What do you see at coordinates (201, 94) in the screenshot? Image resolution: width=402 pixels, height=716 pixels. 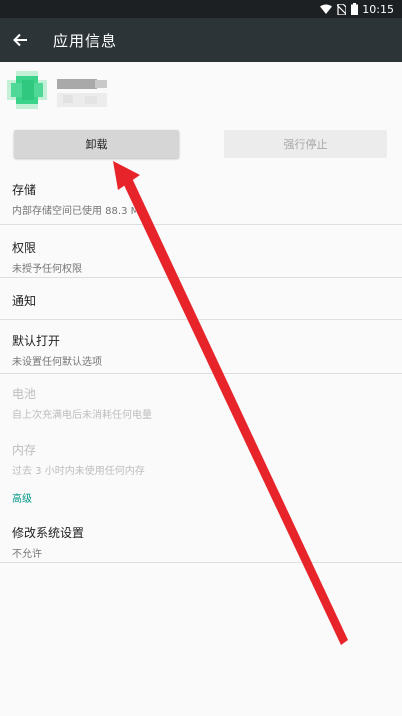 I see `app-header` at bounding box center [201, 94].